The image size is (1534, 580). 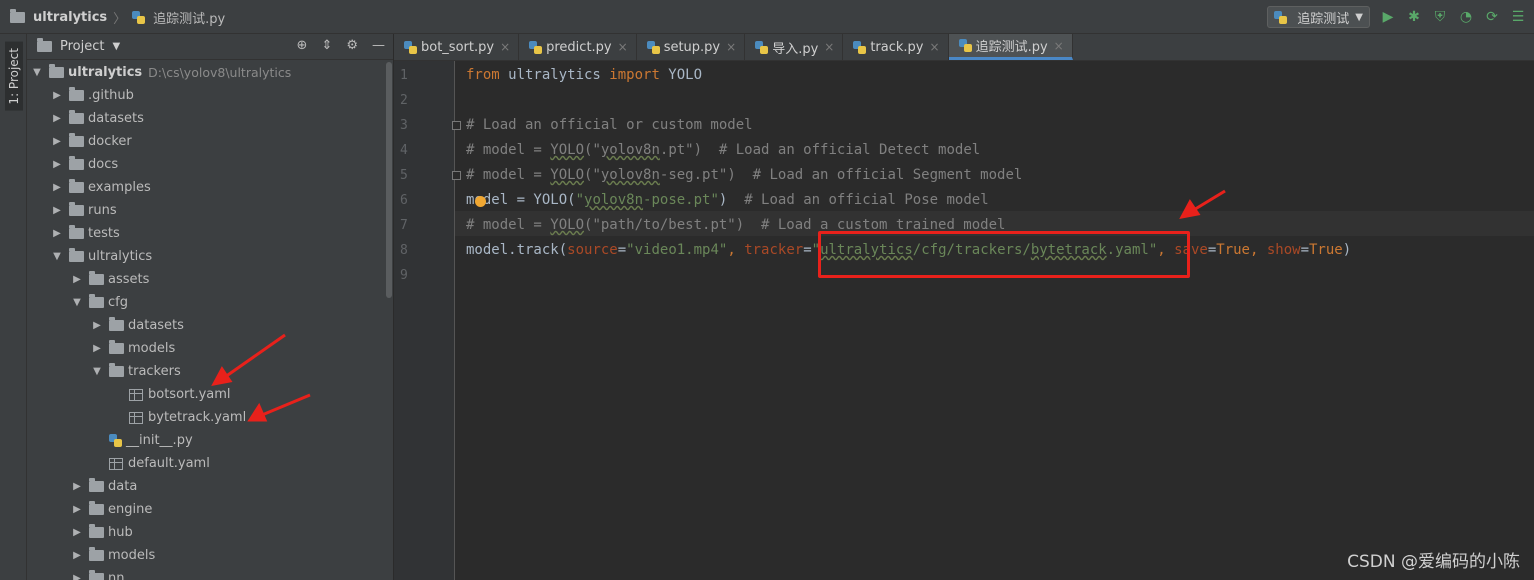 What do you see at coordinates (129, 279) in the screenshot?
I see `tree-item-label: assets` at bounding box center [129, 279].